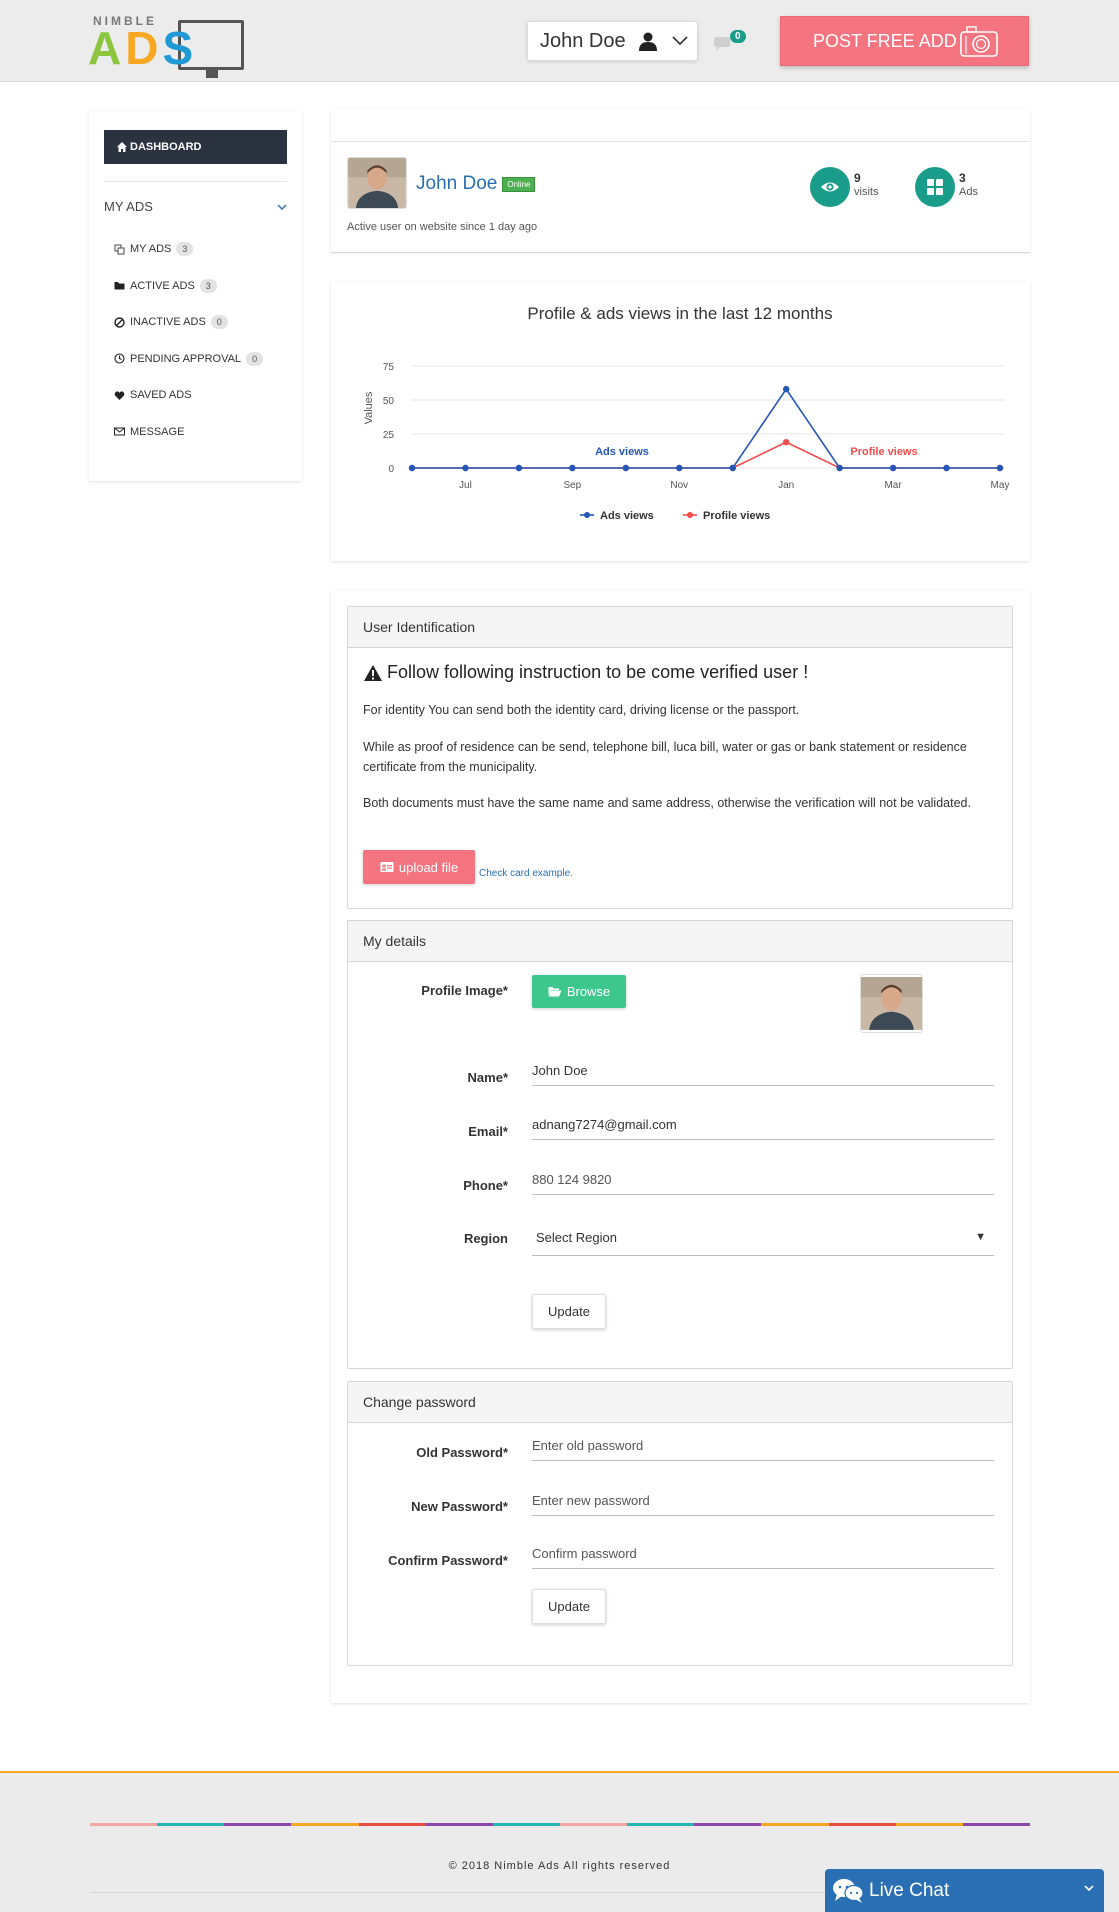 The height and width of the screenshot is (1912, 1119). What do you see at coordinates (464, 990) in the screenshot?
I see `profile-image-label: Profile Image*` at bounding box center [464, 990].